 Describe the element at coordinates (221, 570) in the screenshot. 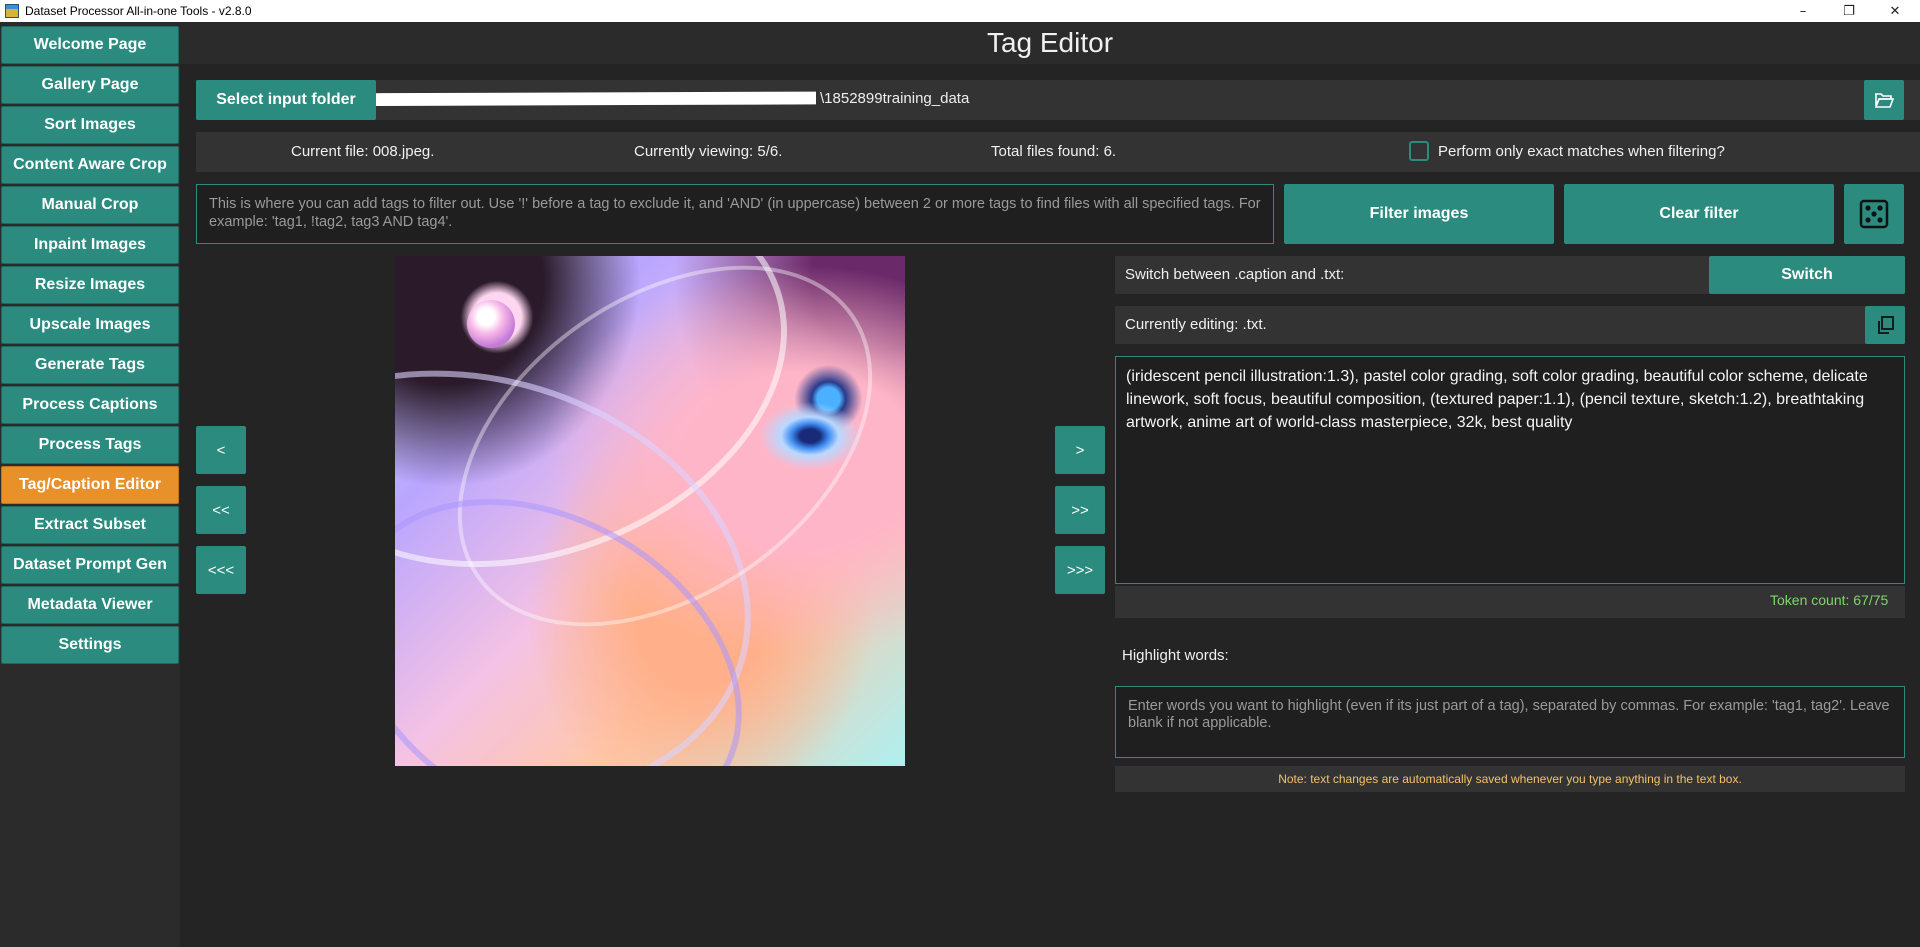

I see `prev-most-button: <<<` at that location.